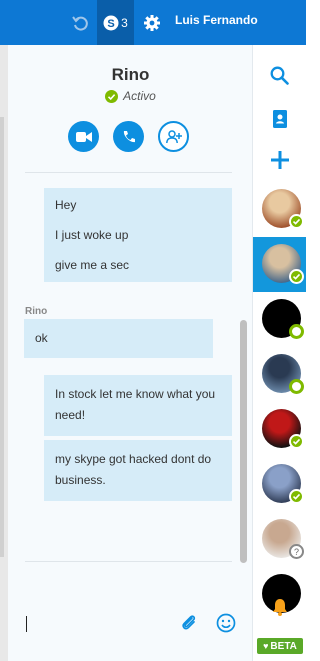 This screenshot has height=661, width=320. I want to click on message-text: In stock let me know what you need!, so click(135, 404).